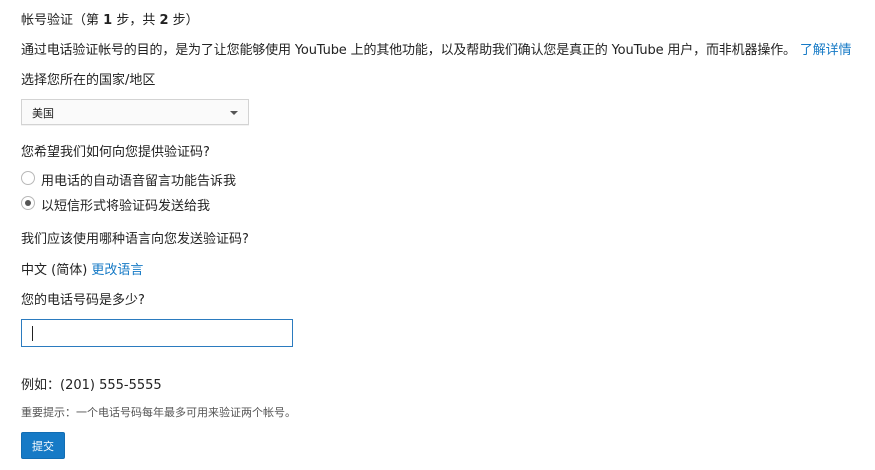  I want to click on country-label: 选择您所在的国家/地区, so click(88, 80).